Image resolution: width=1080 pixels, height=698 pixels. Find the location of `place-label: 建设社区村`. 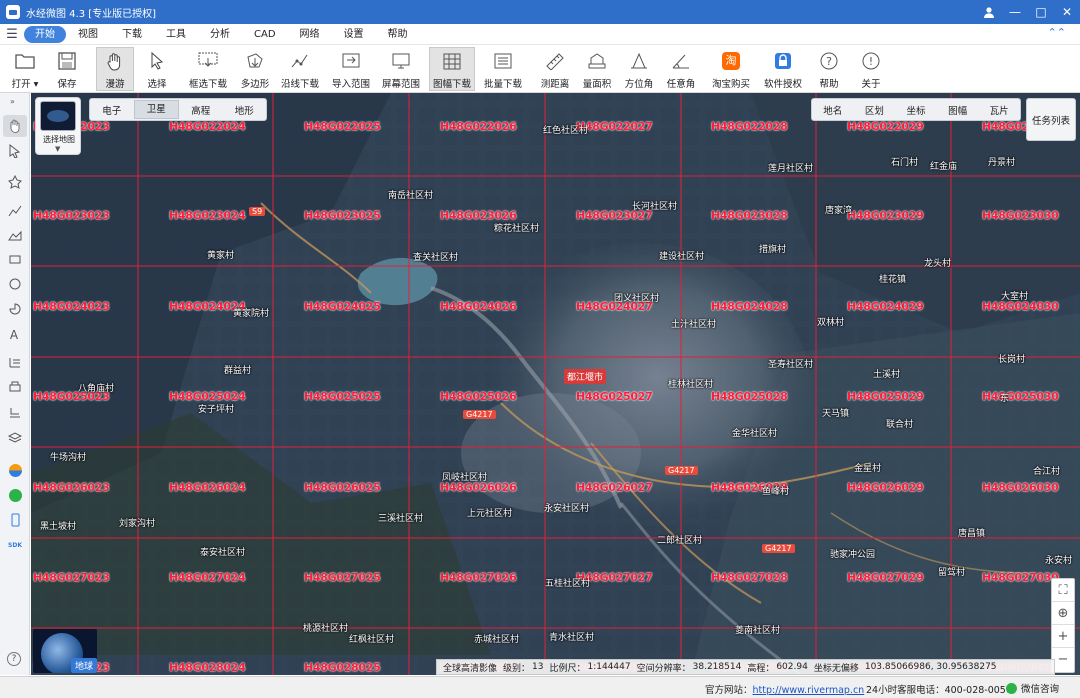

place-label: 建设社区村 is located at coordinates (682, 257).